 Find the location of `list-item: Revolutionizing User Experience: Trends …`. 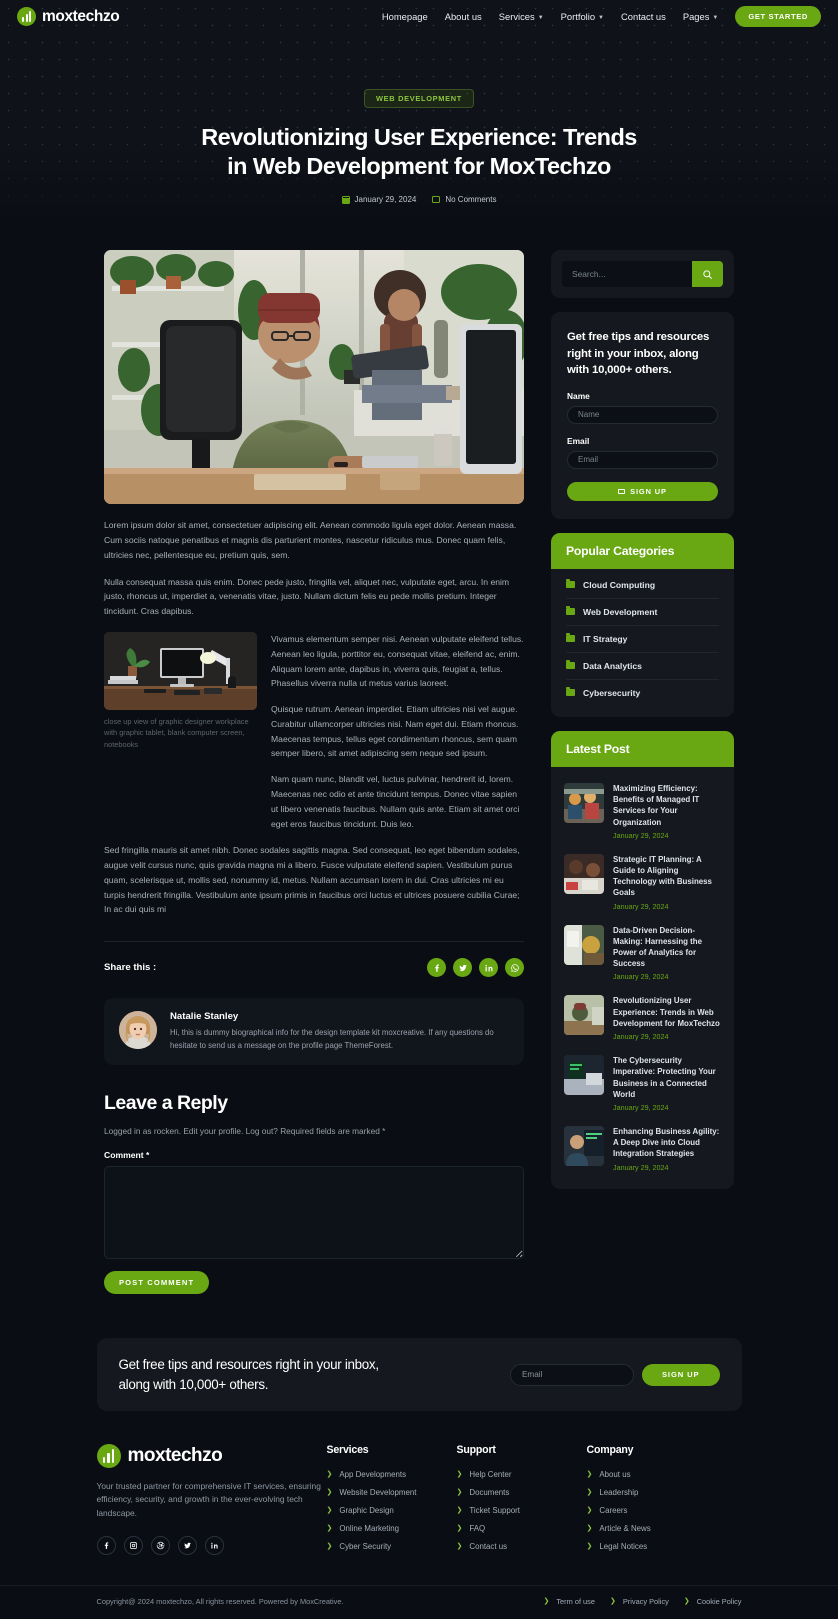

list-item: Revolutionizing User Experience: Trends … is located at coordinates (642, 1018).